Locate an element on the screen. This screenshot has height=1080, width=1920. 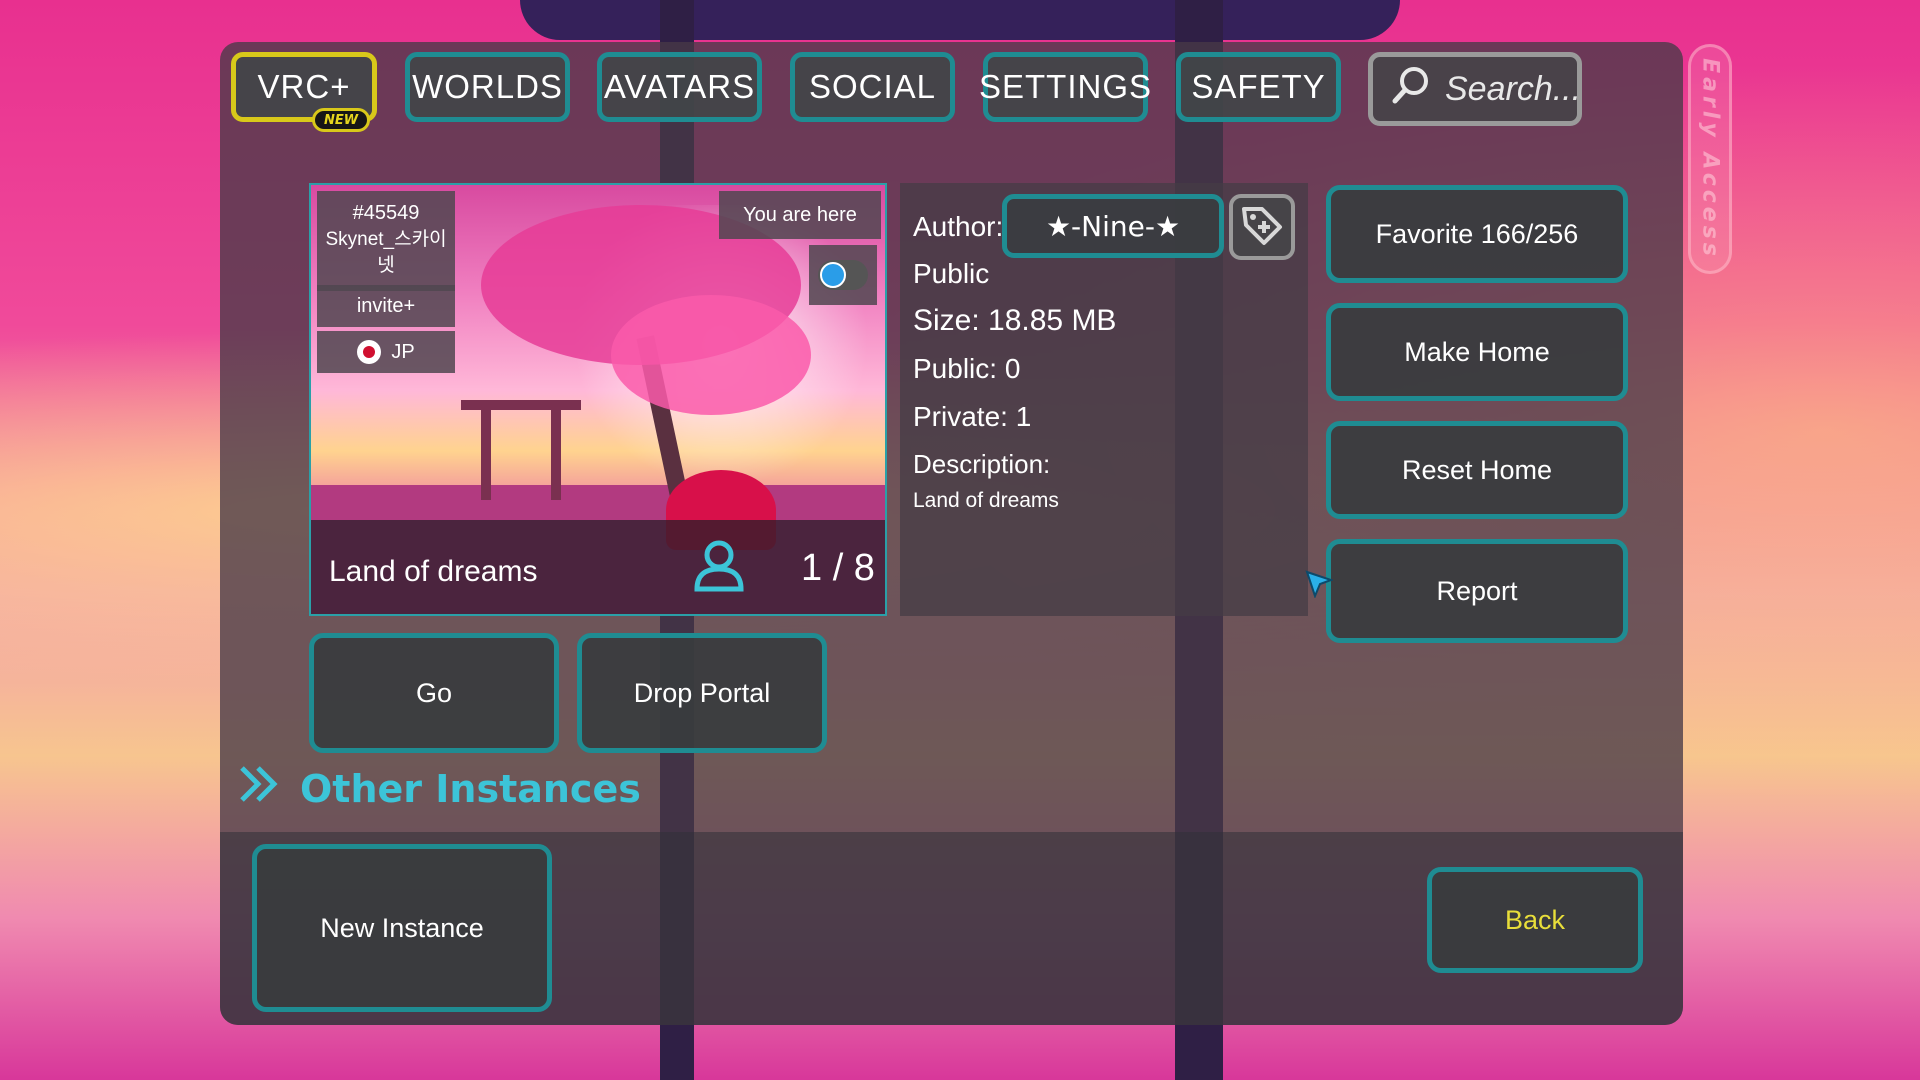
early-access-tab: Early Access is located at coordinates (1710, 159).